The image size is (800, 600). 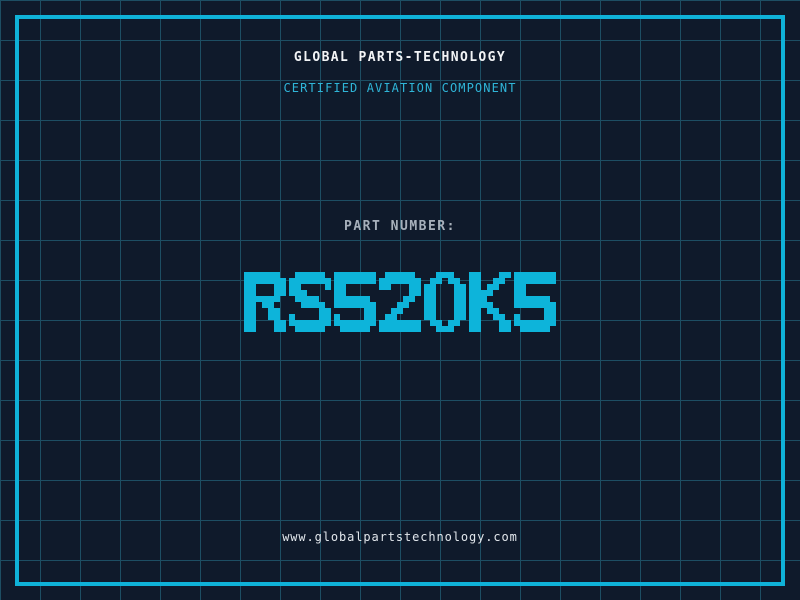 I want to click on company-name-title: GLOBAL PARTS-TECHNOLOGY, so click(x=400, y=57).